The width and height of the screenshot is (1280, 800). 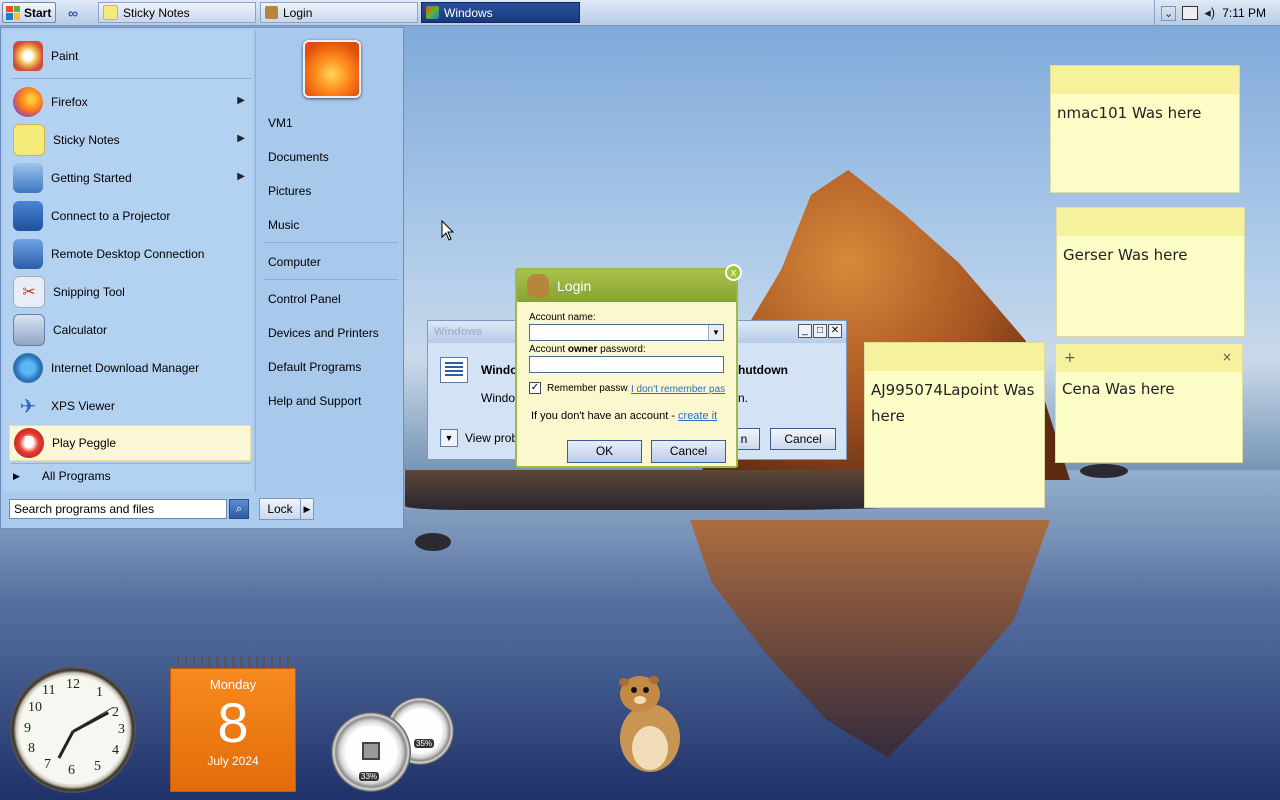 I want to click on rock-pebble, so click(x=1104, y=471).